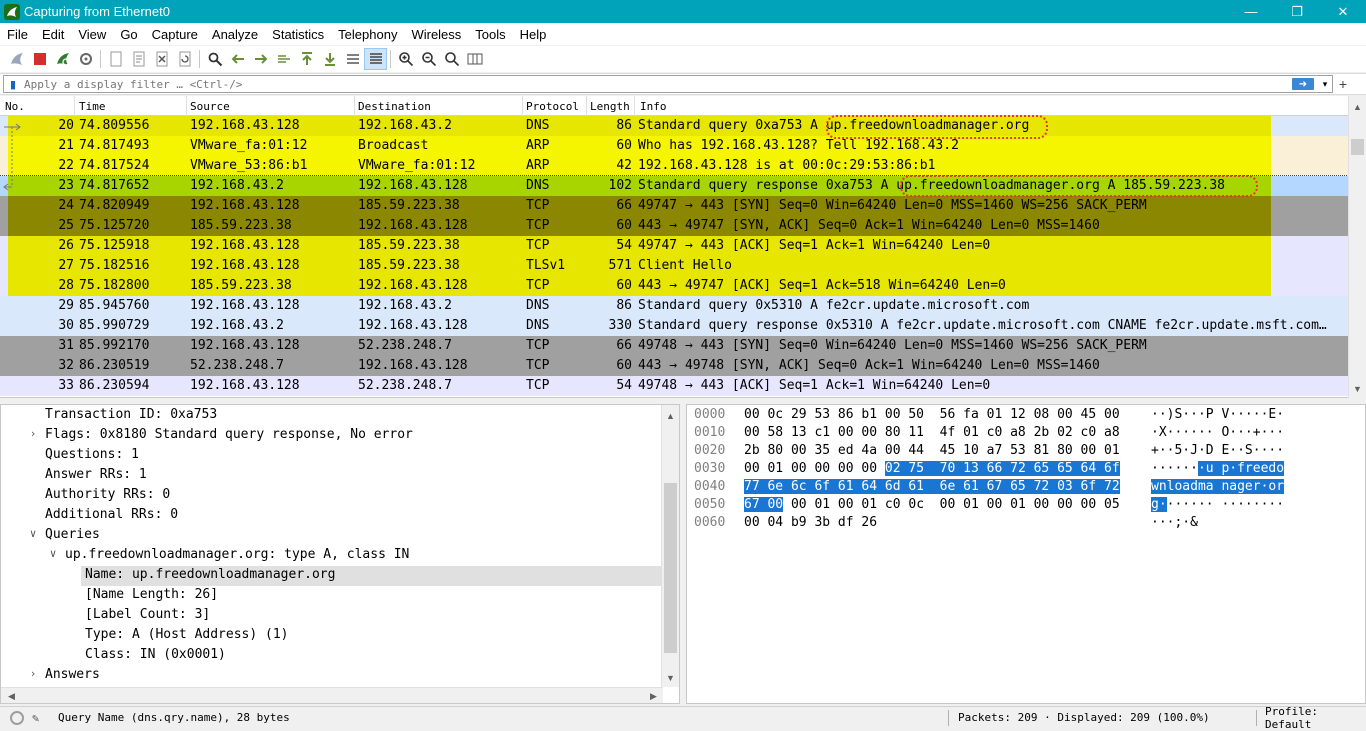  Describe the element at coordinates (184, 59) in the screenshot. I see `reload-file-button` at that location.